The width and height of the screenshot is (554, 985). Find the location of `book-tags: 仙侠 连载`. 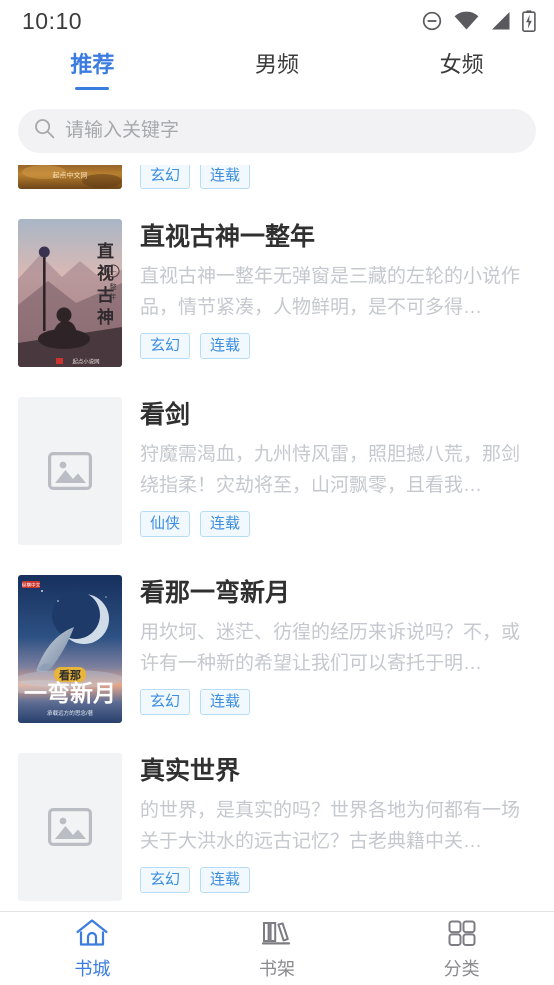

book-tags: 仙侠 连载 is located at coordinates (338, 524).